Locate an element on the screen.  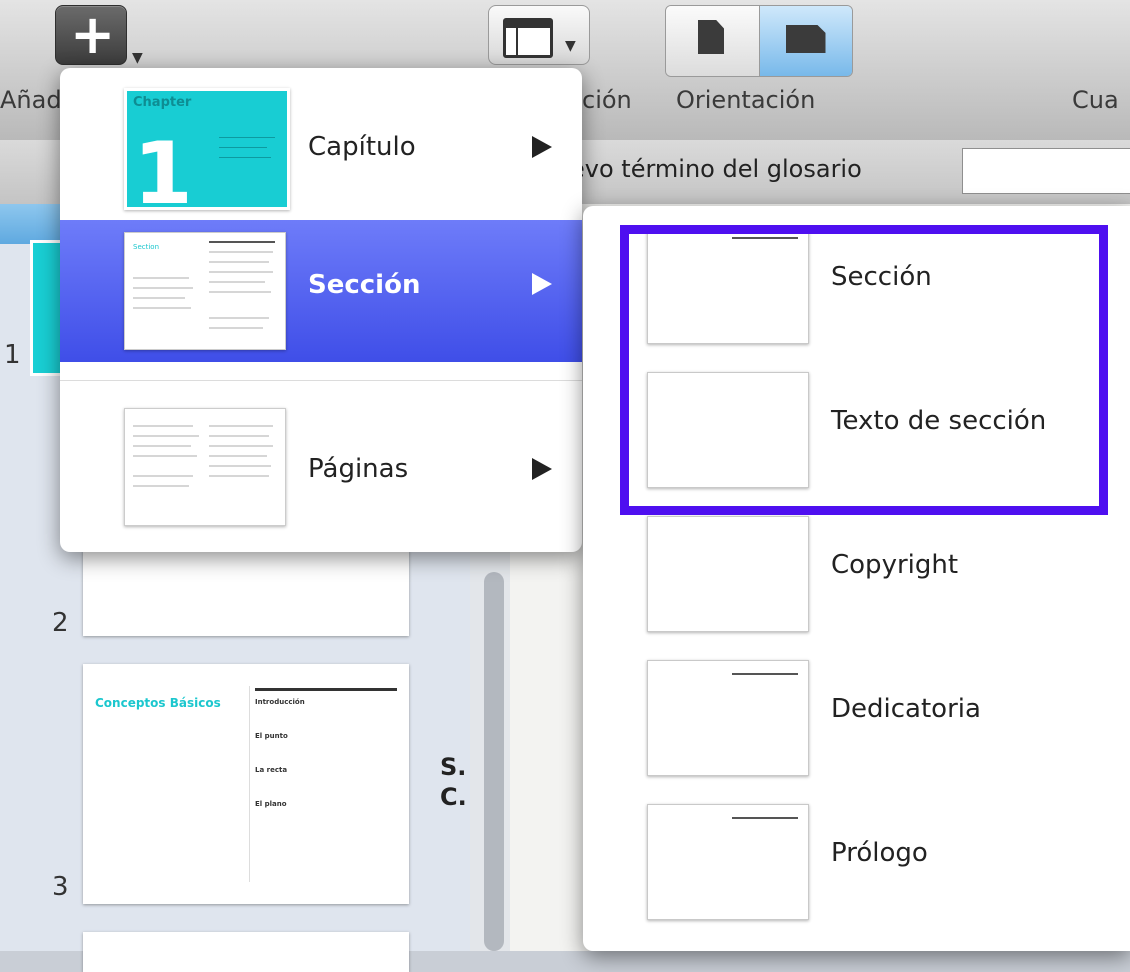
menu-item-section: Section Sección is located at coordinates (321, 291).